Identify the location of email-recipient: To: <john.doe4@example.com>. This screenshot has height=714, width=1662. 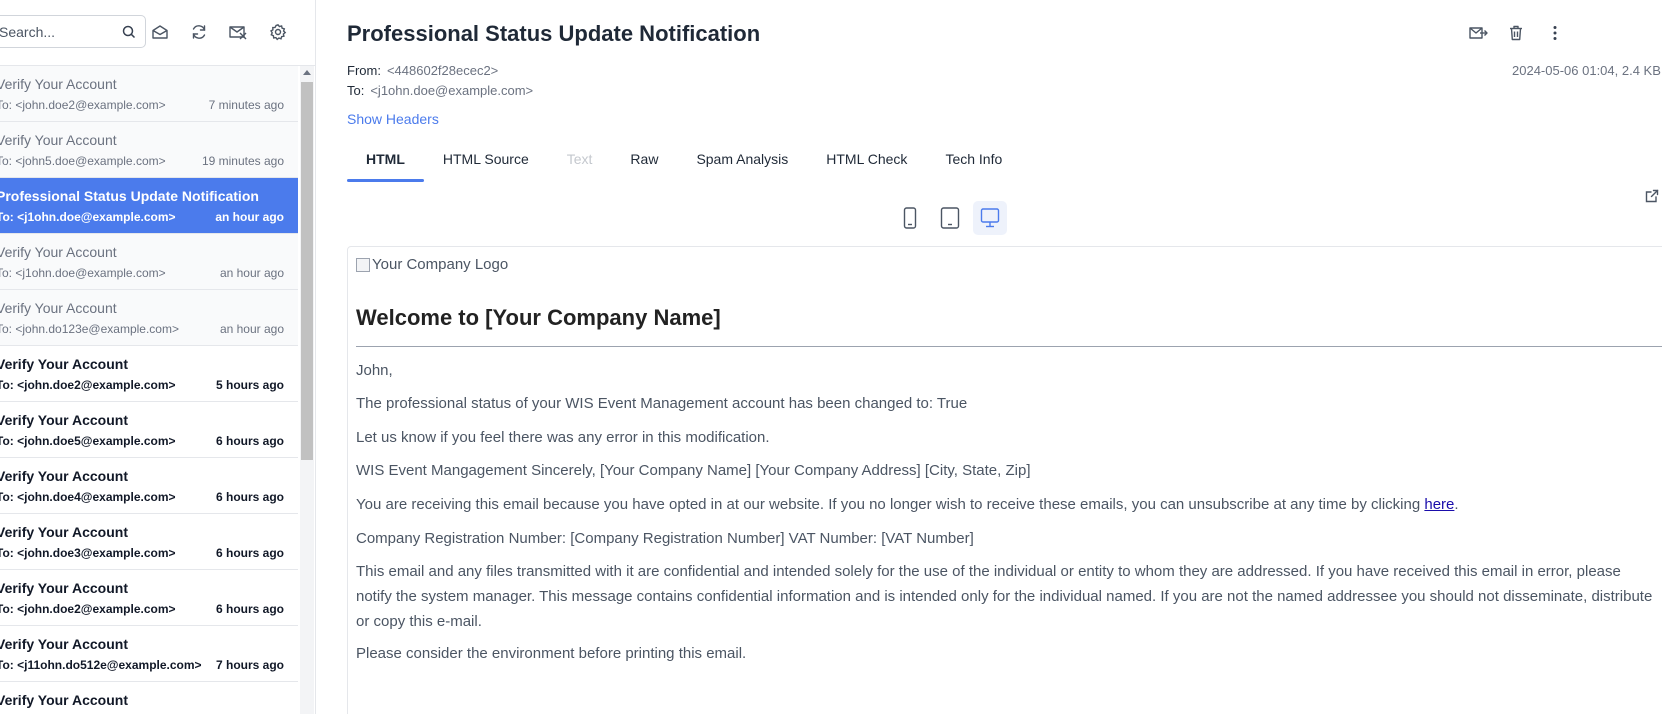
(88, 497).